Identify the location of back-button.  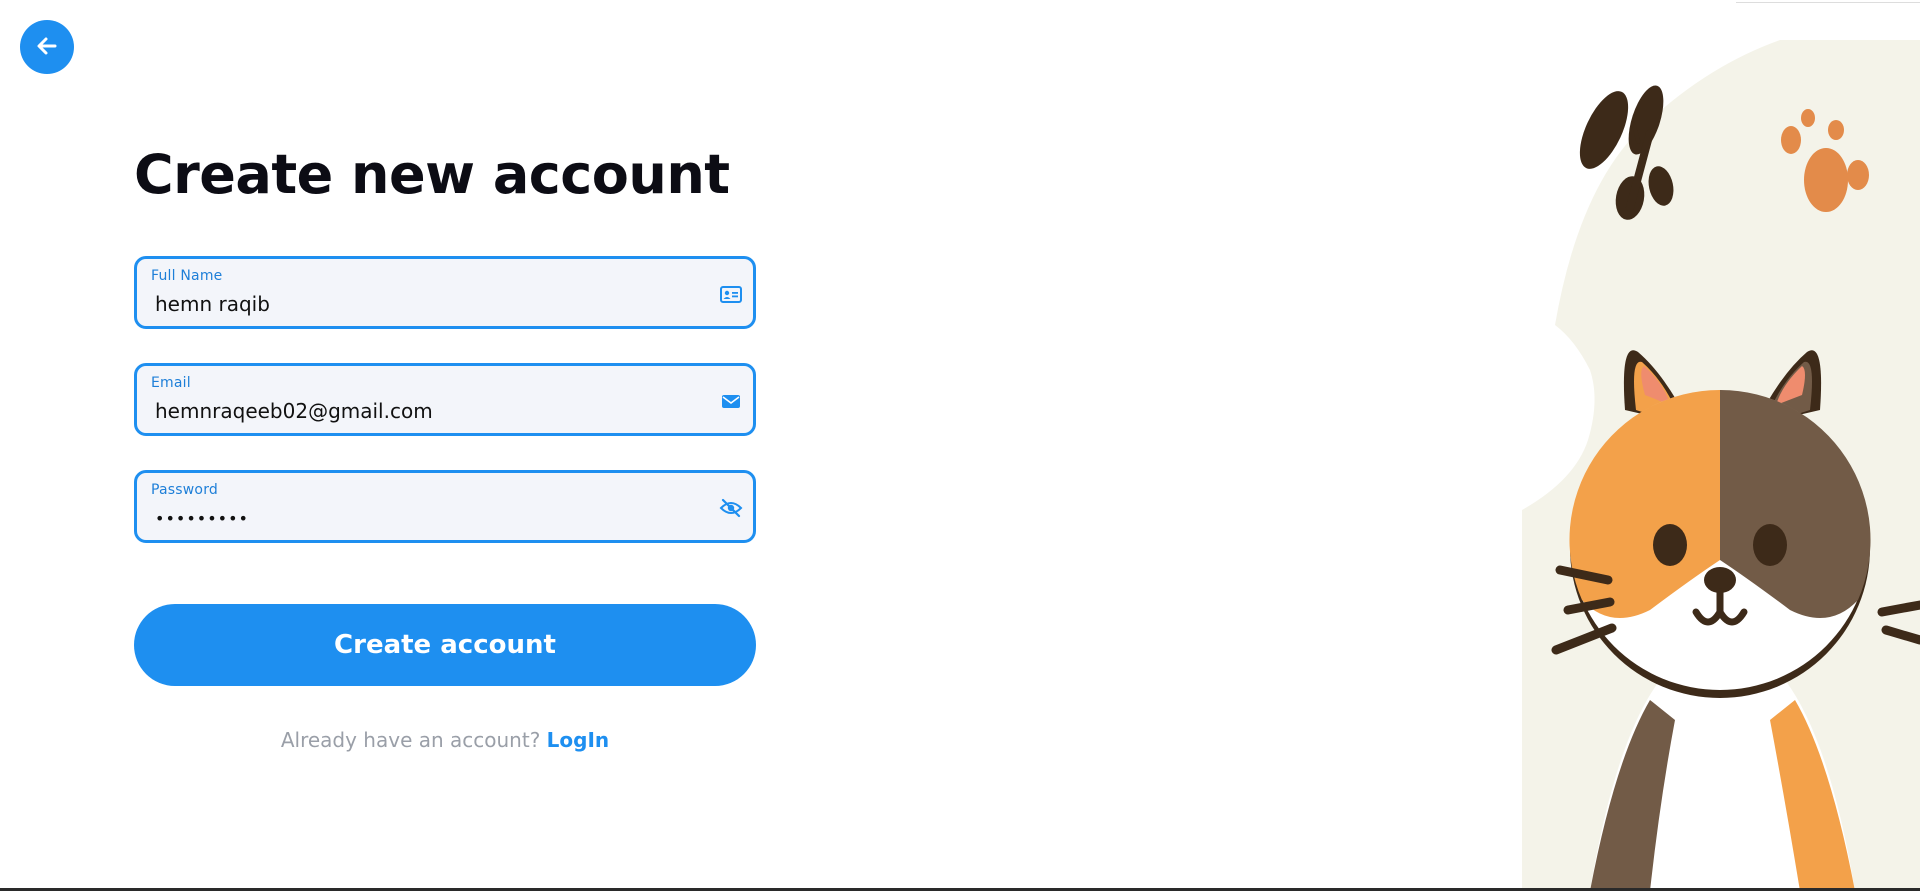
(47, 47).